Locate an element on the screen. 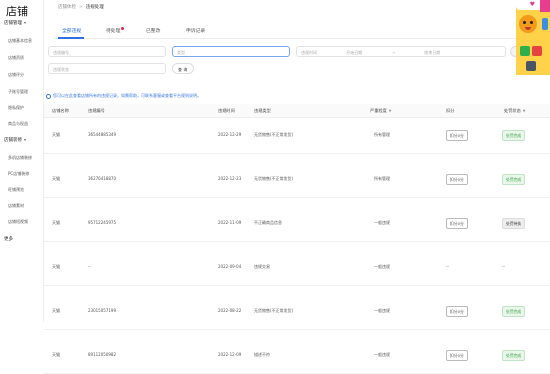  sidebar-item: 商品与权益 is located at coordinates (18, 124).